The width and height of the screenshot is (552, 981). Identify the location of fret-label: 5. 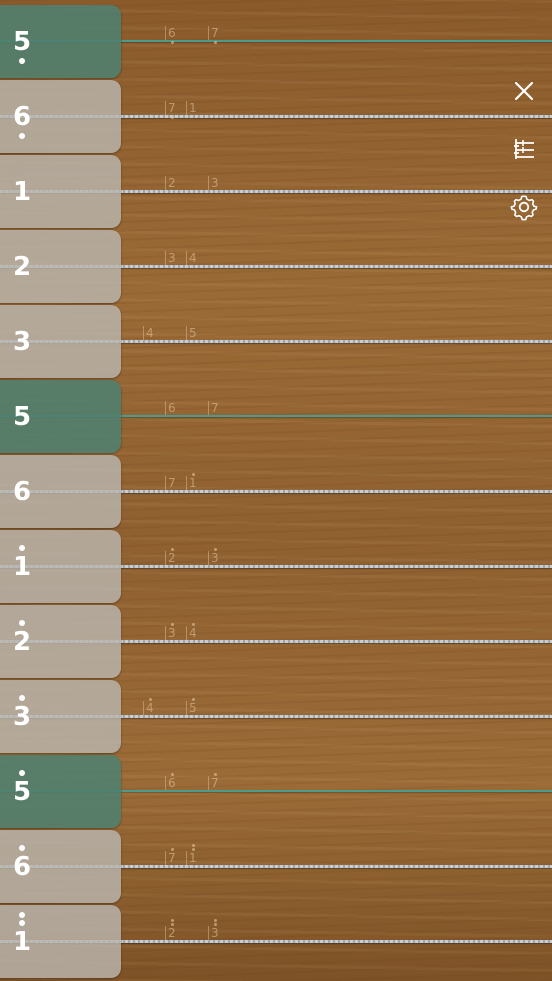
(193, 708).